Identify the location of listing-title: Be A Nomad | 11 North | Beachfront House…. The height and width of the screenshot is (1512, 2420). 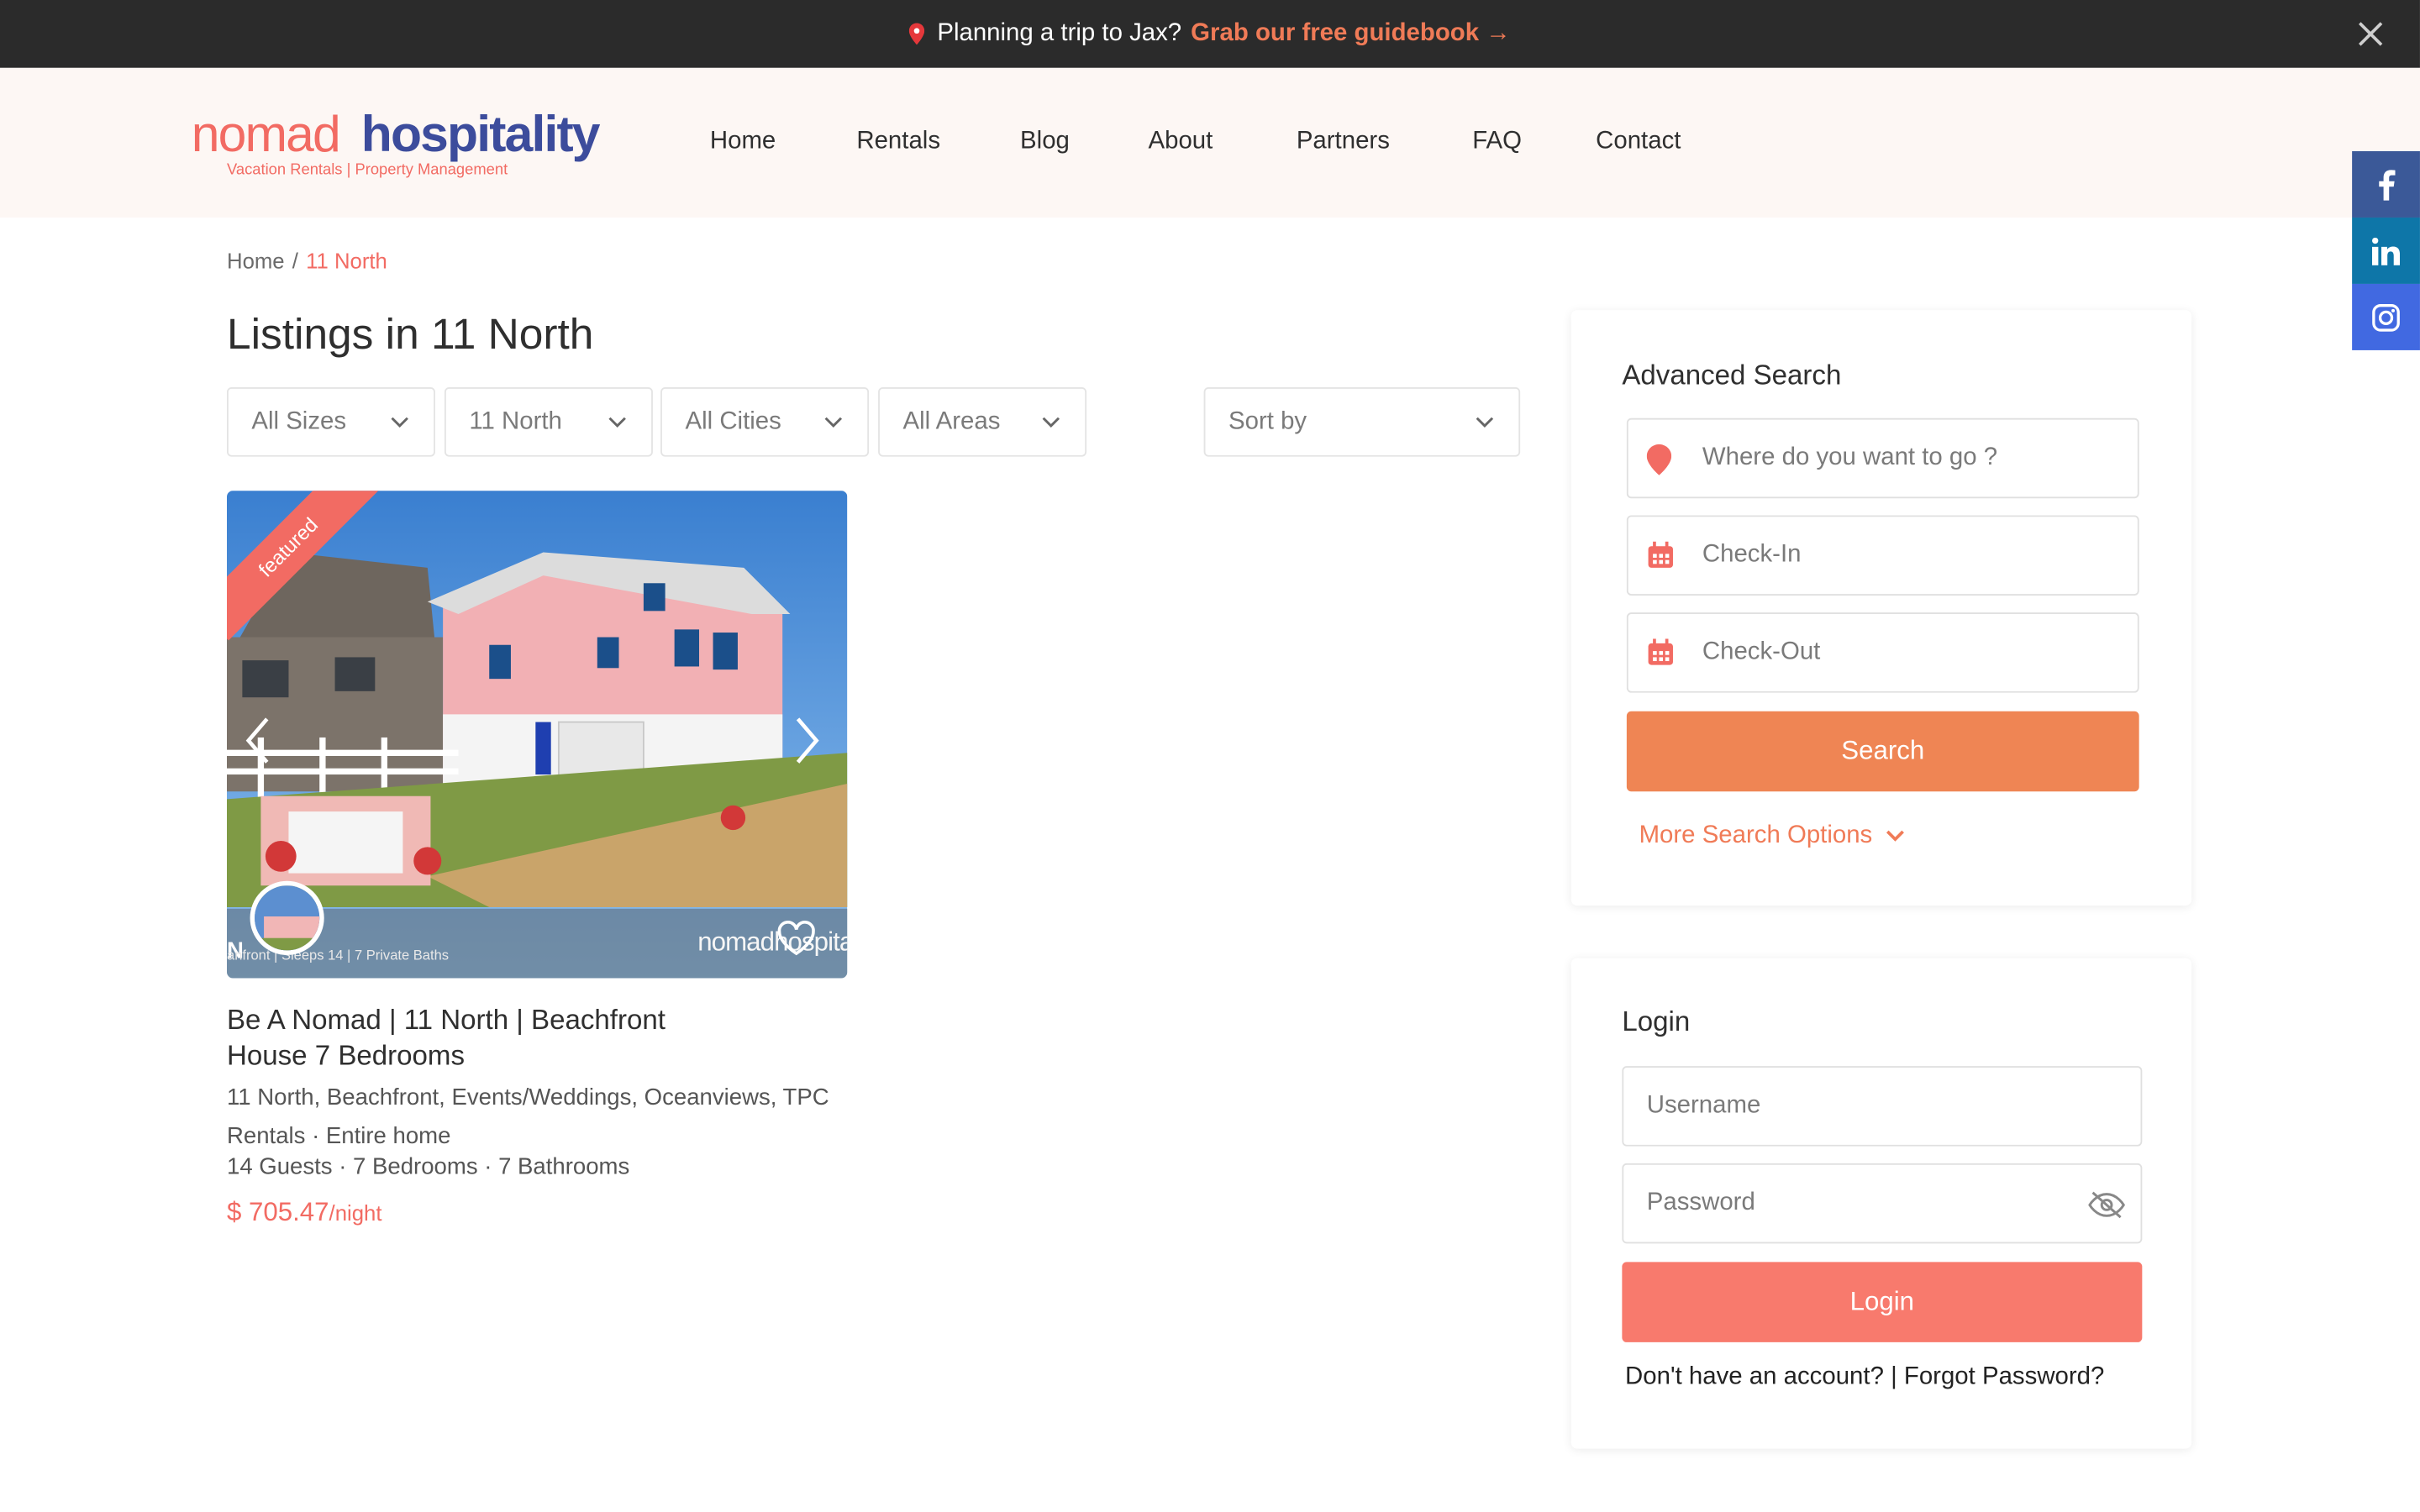
(489, 1038).